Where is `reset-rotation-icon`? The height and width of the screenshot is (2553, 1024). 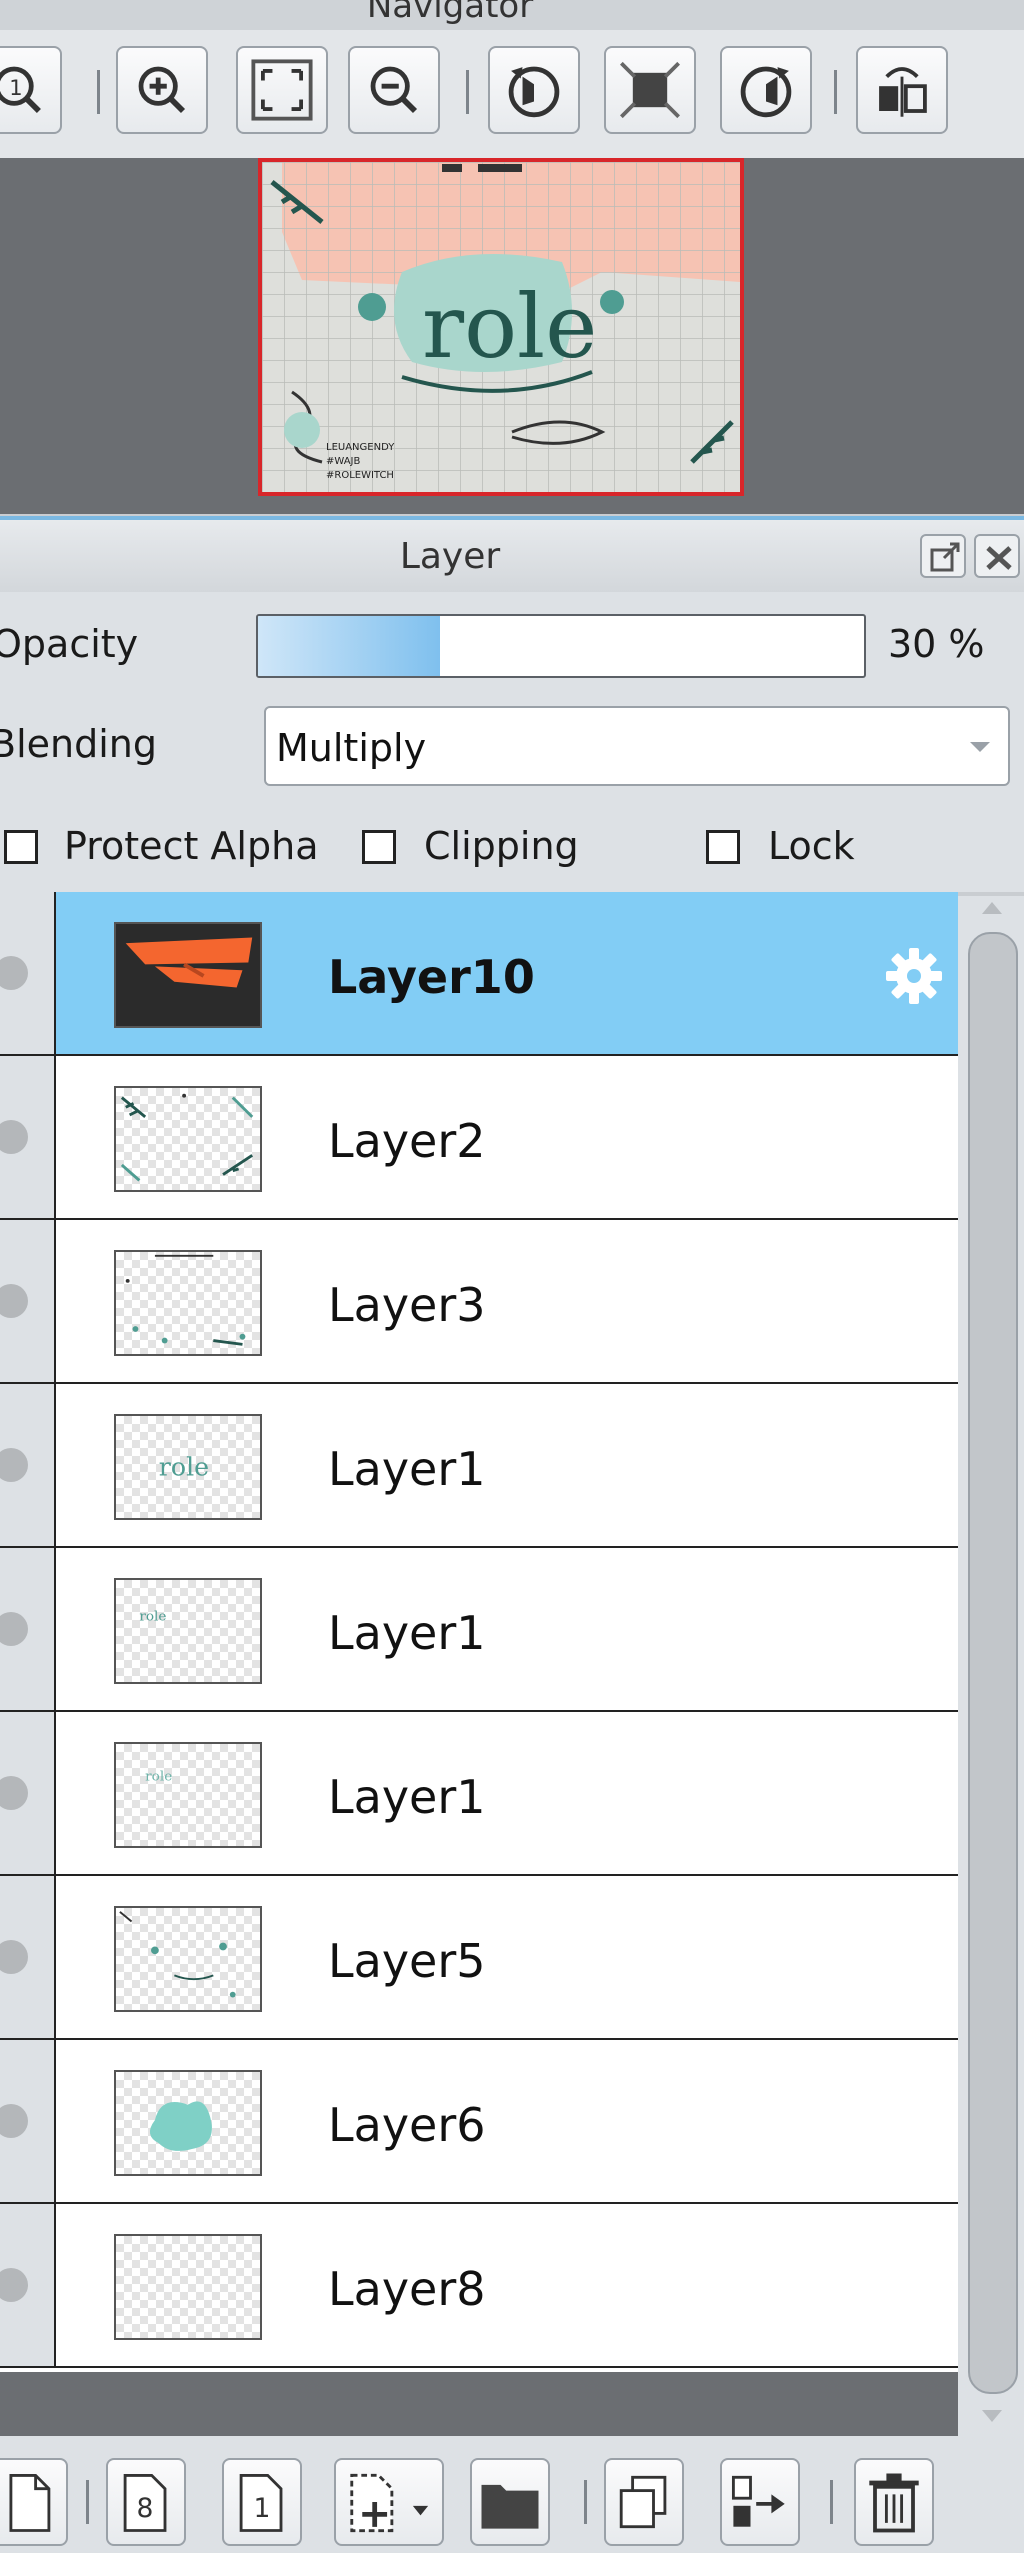
reset-rotation-icon is located at coordinates (650, 90).